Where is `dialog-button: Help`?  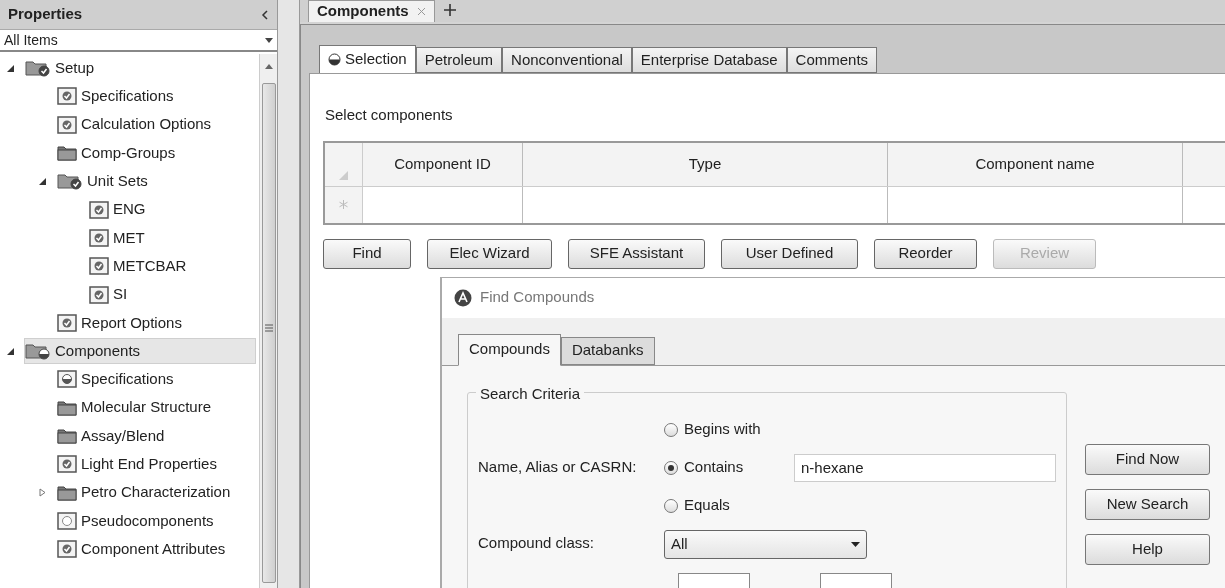
dialog-button: Help is located at coordinates (1147, 549).